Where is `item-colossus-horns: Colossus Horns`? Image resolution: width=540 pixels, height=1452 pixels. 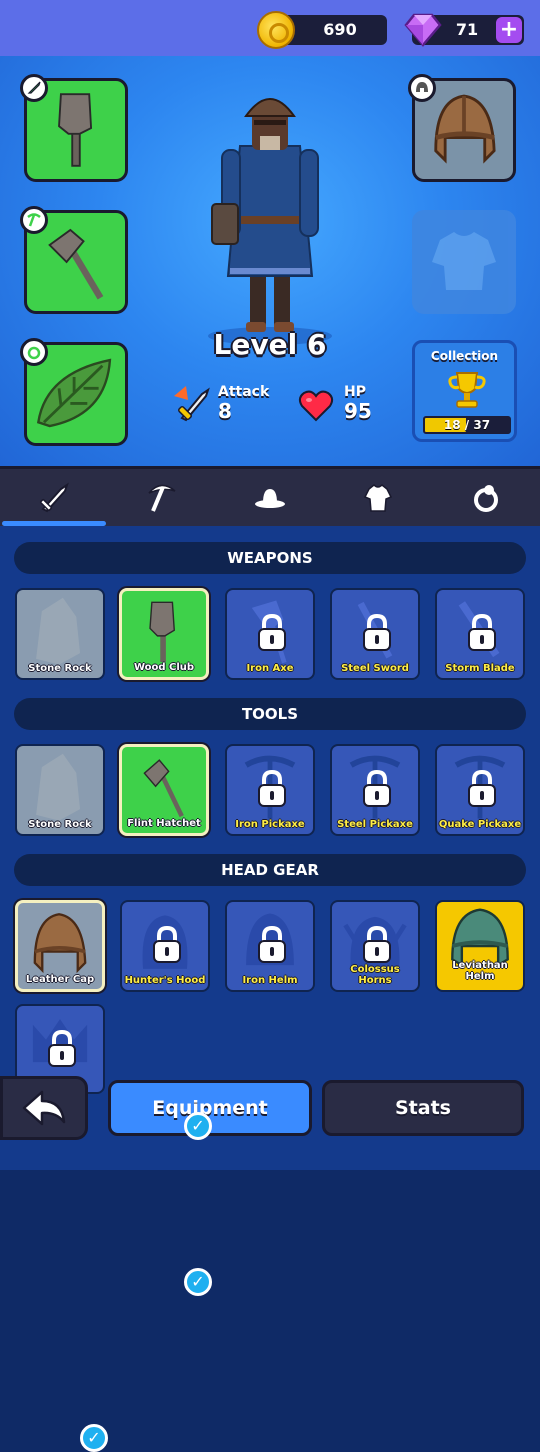 item-colossus-horns: Colossus Horns is located at coordinates (375, 946).